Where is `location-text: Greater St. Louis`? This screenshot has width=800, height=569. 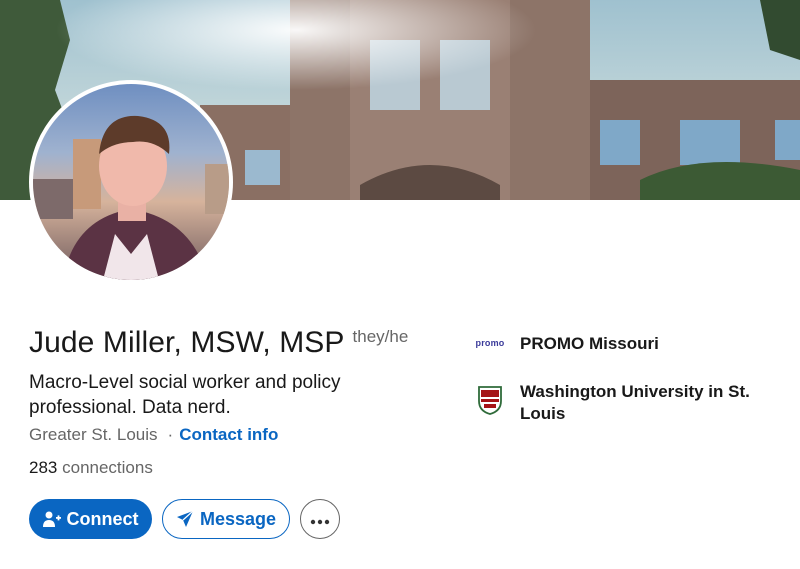
location-text: Greater St. Louis is located at coordinates (93, 434).